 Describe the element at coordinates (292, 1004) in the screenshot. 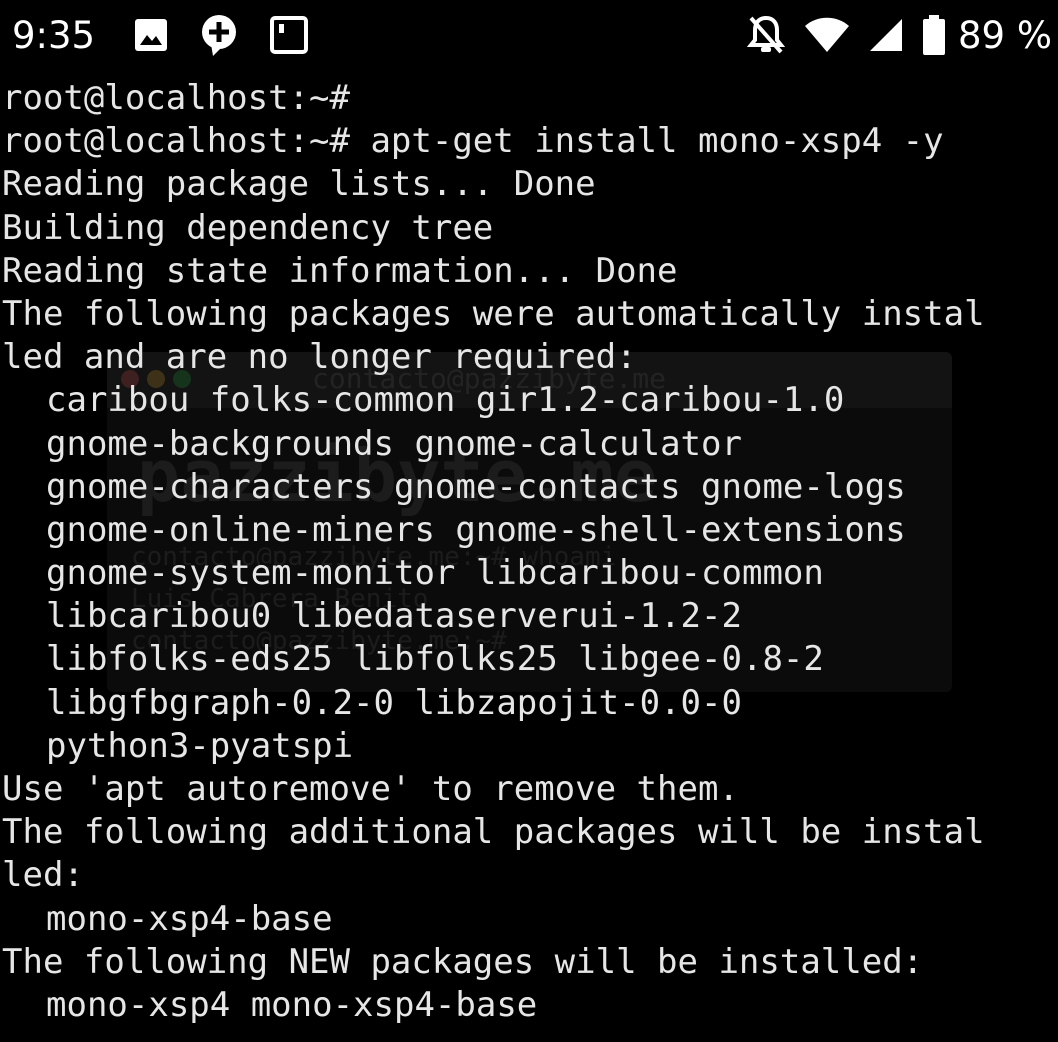

I see `terminal-line: mono-xsp4 mono-xsp4-base` at that location.